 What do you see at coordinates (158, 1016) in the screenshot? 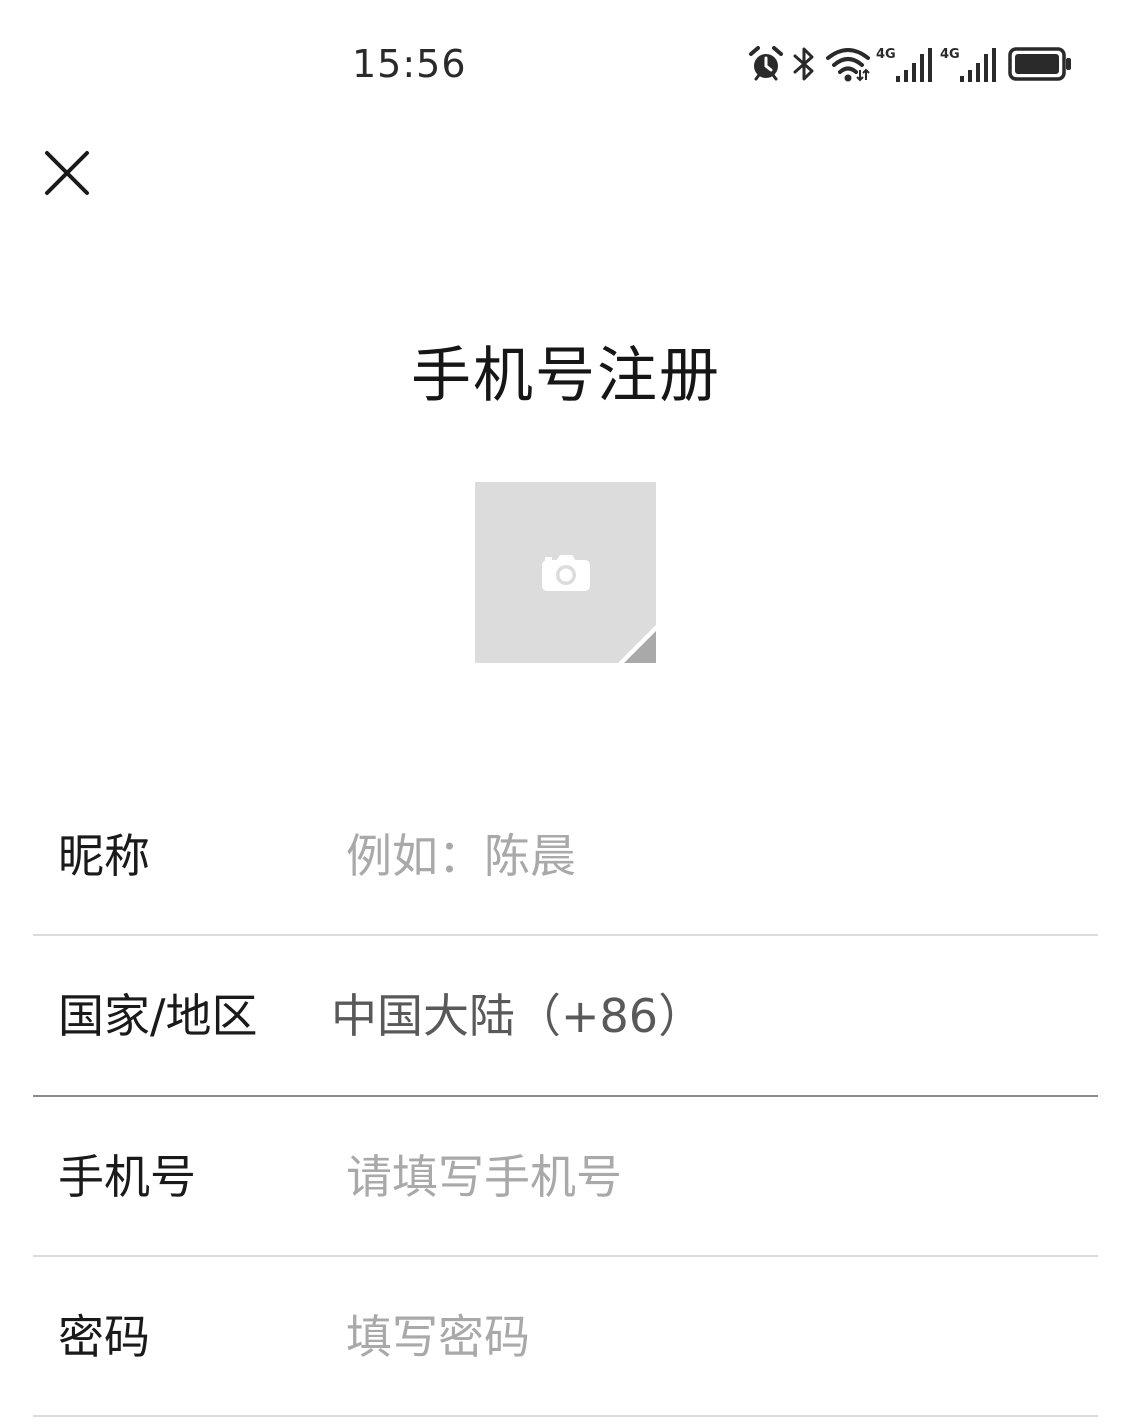
I see `region-label: 国家/地区` at bounding box center [158, 1016].